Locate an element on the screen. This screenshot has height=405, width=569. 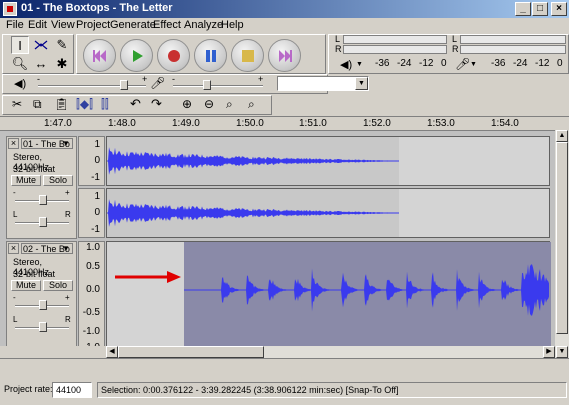
fit-selection-icon: ⌕ is located at coordinates (229, 104).